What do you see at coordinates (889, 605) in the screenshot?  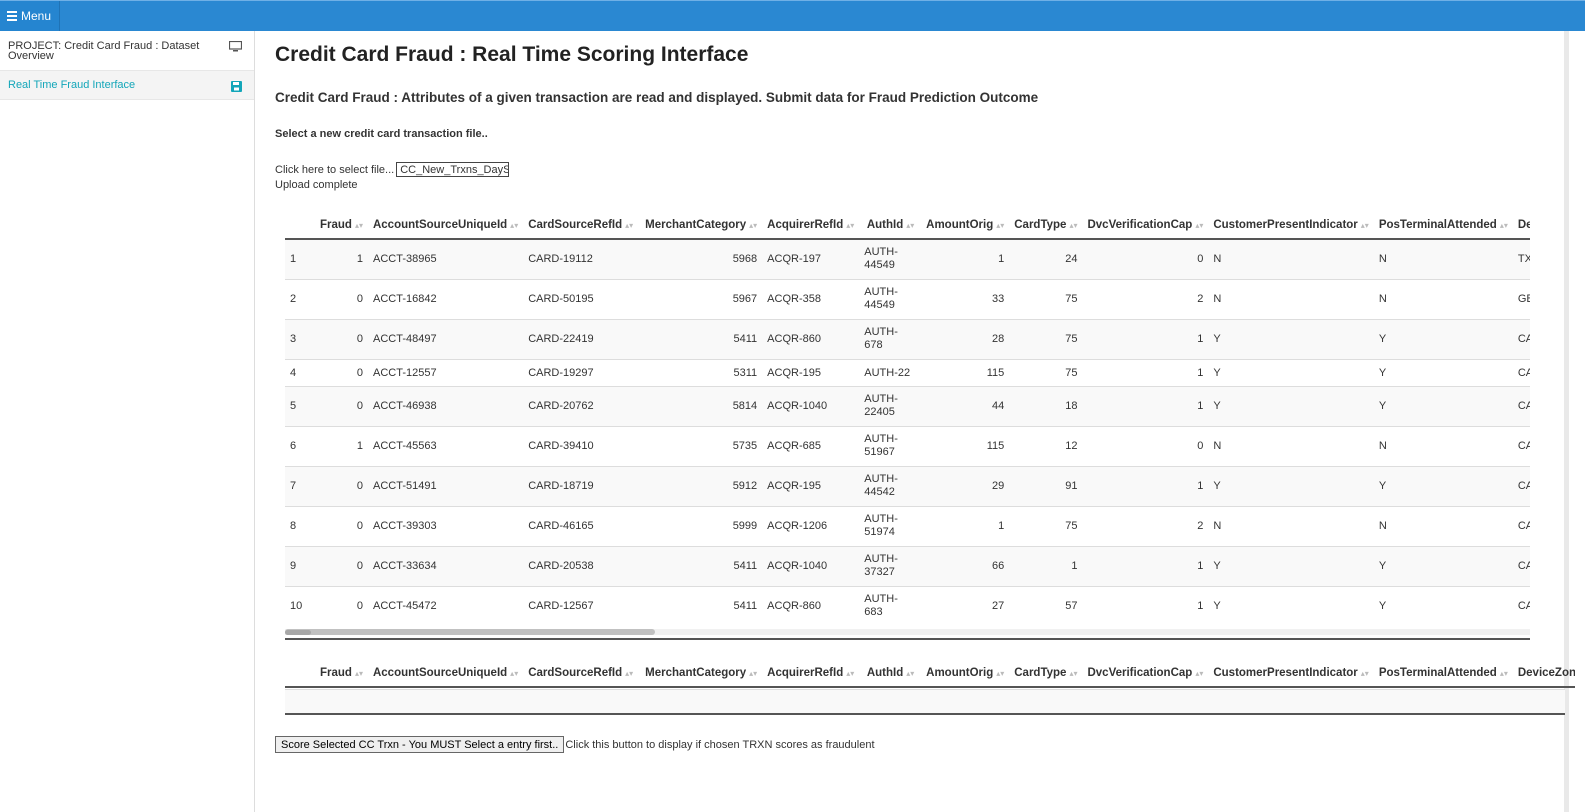 I see `table-cell: AUTH- 683` at bounding box center [889, 605].